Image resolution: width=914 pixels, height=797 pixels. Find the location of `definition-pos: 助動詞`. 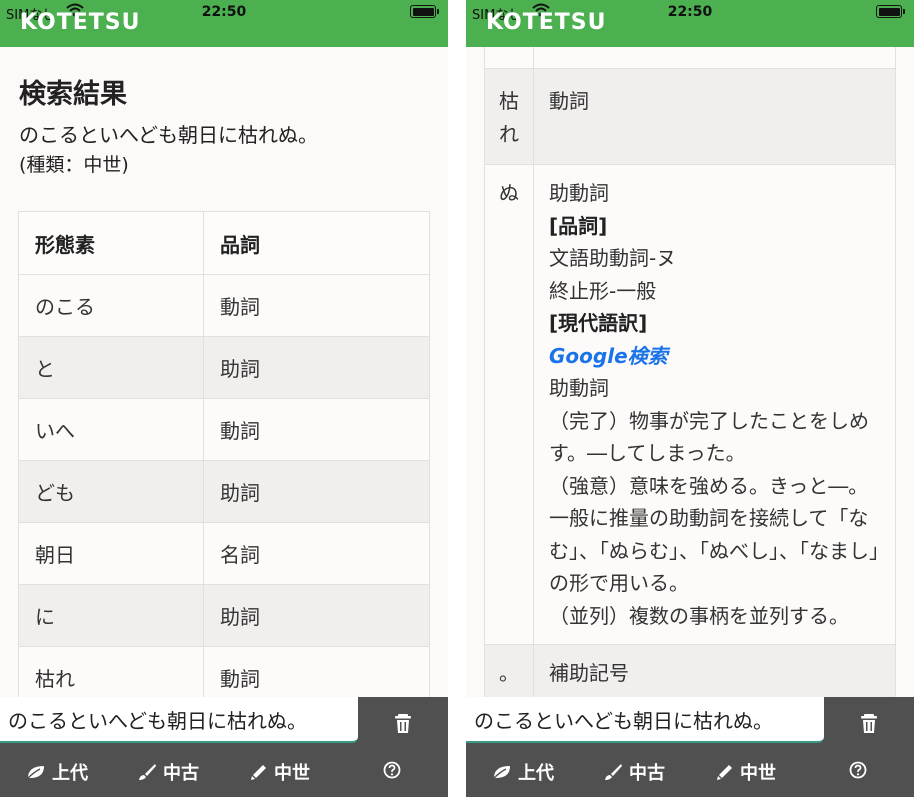

definition-pos: 助動詞 is located at coordinates (579, 388).